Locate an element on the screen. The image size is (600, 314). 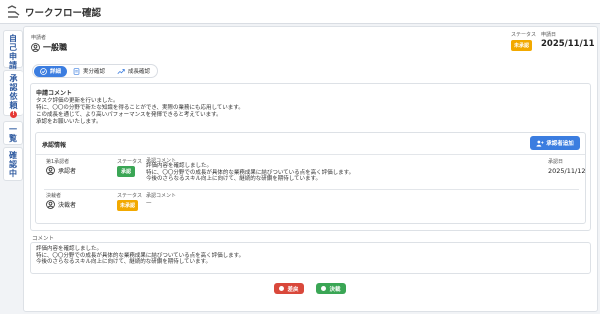
approver-name: 決裁者 is located at coordinates (67, 205).